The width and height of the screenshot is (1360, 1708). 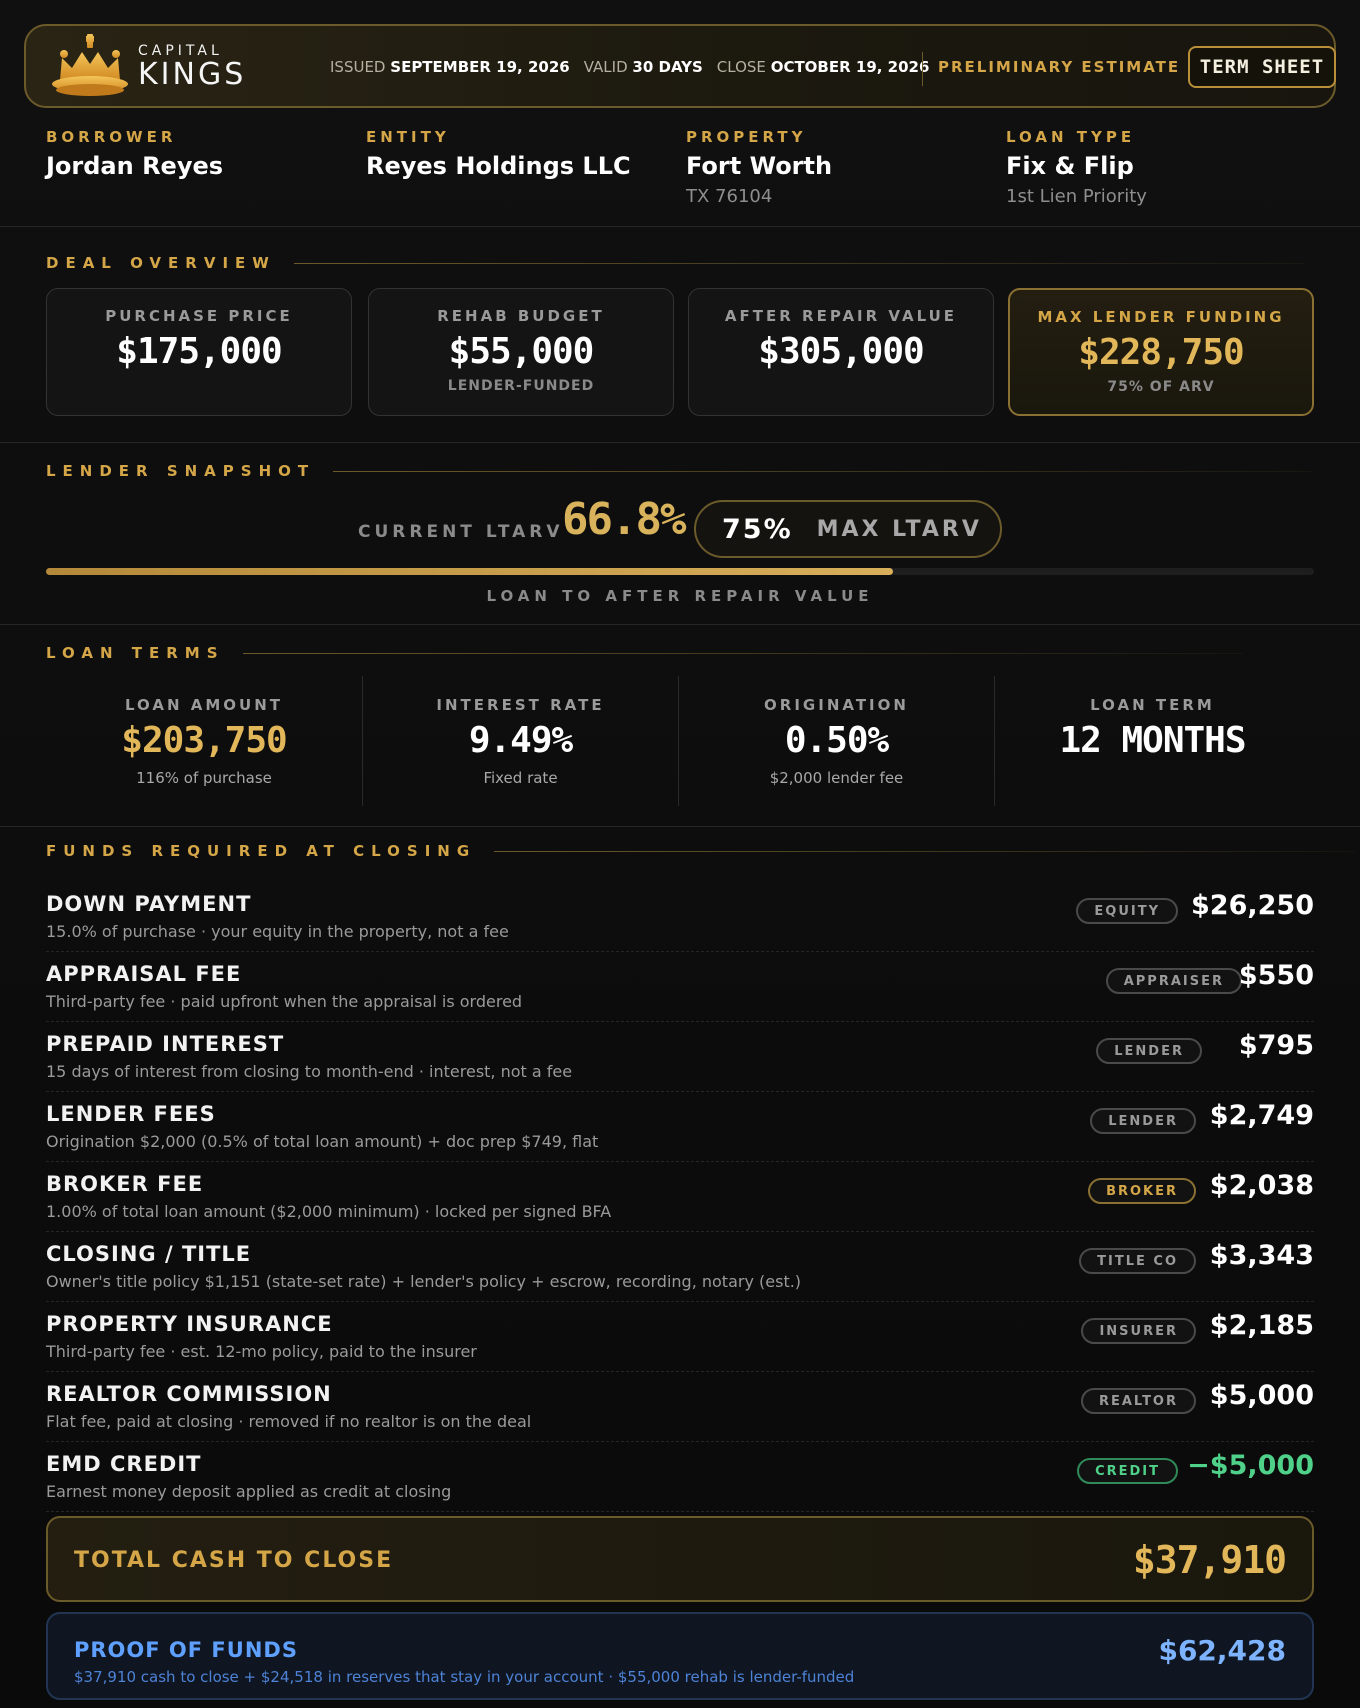 What do you see at coordinates (1250, 1465) in the screenshot?
I see `fund-amount: −$5,000` at bounding box center [1250, 1465].